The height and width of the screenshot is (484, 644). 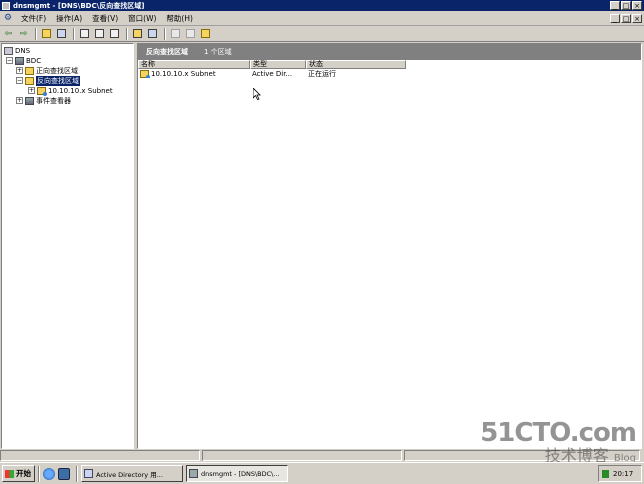 I want to click on forward-icon: ⇨, so click(x=23, y=34).